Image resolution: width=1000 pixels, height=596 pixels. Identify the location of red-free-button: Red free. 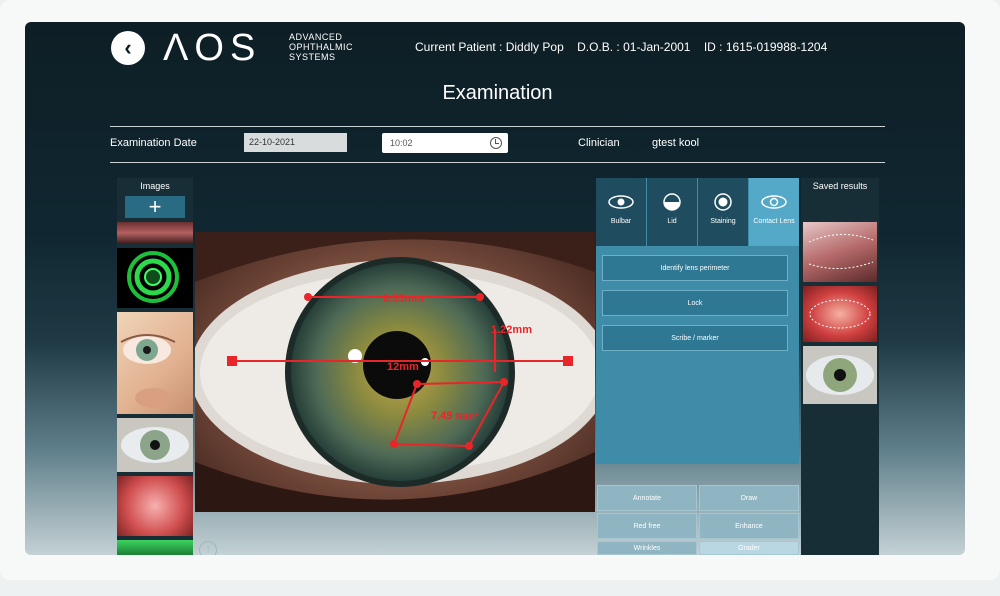
(647, 526).